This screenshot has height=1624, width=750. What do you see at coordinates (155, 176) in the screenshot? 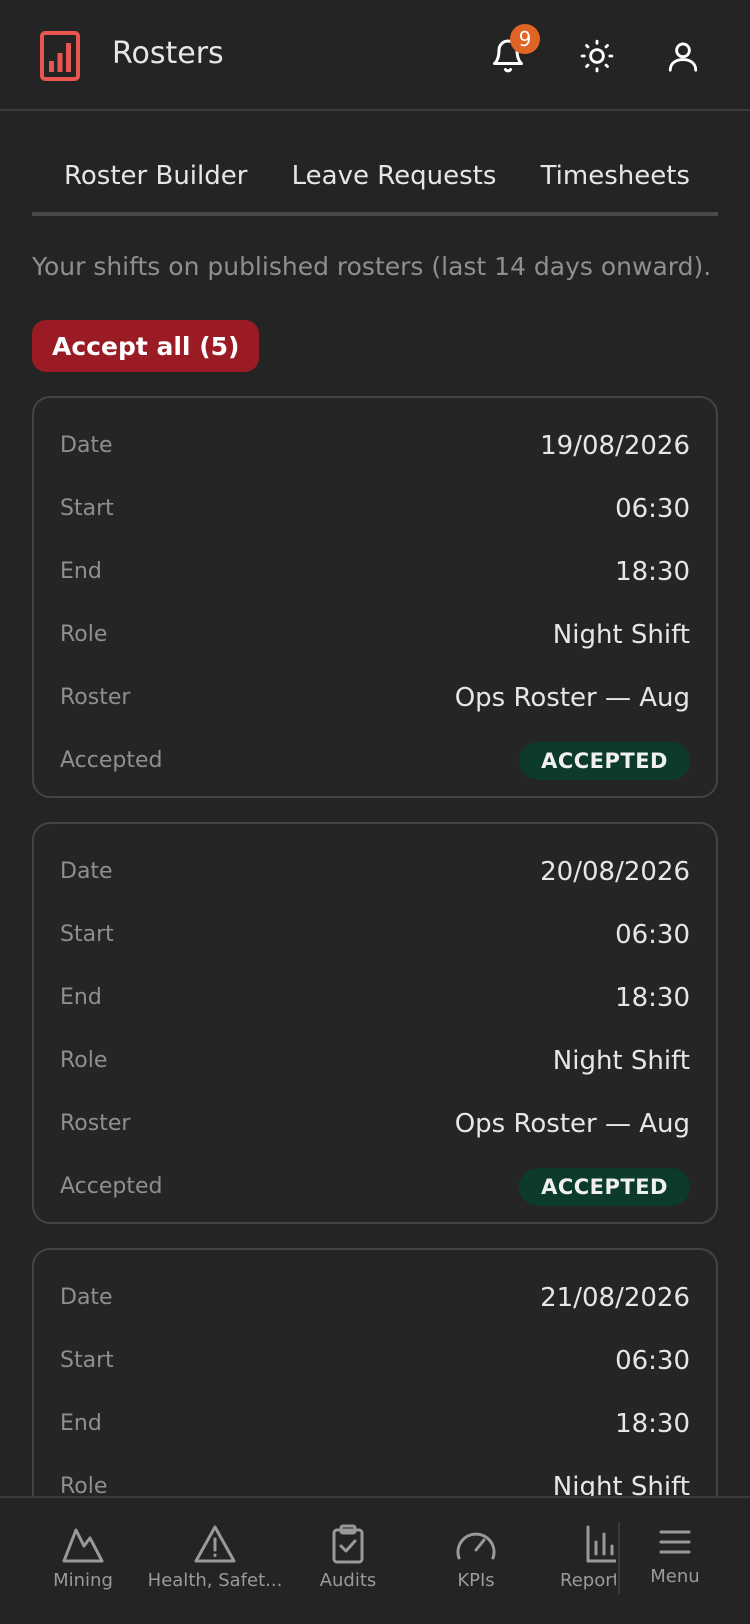
I see `tab-roster-builder: Roster Builder` at bounding box center [155, 176].